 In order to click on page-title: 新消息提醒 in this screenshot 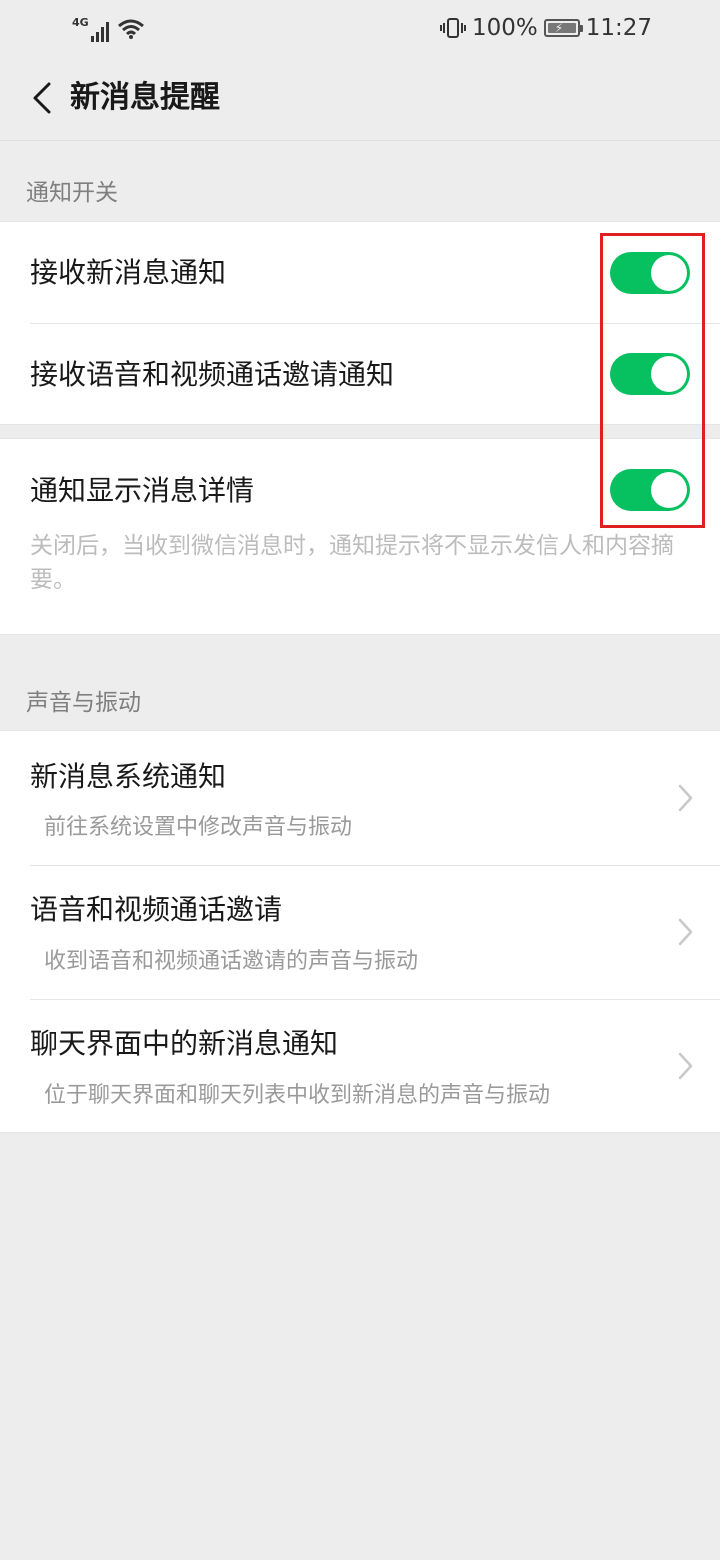, I will do `click(145, 97)`.